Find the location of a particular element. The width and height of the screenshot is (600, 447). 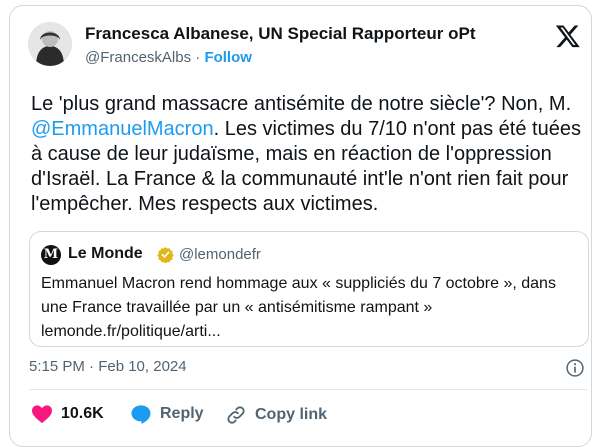

author-handle-row: @FranceskAlbs · Follow is located at coordinates (168, 57).